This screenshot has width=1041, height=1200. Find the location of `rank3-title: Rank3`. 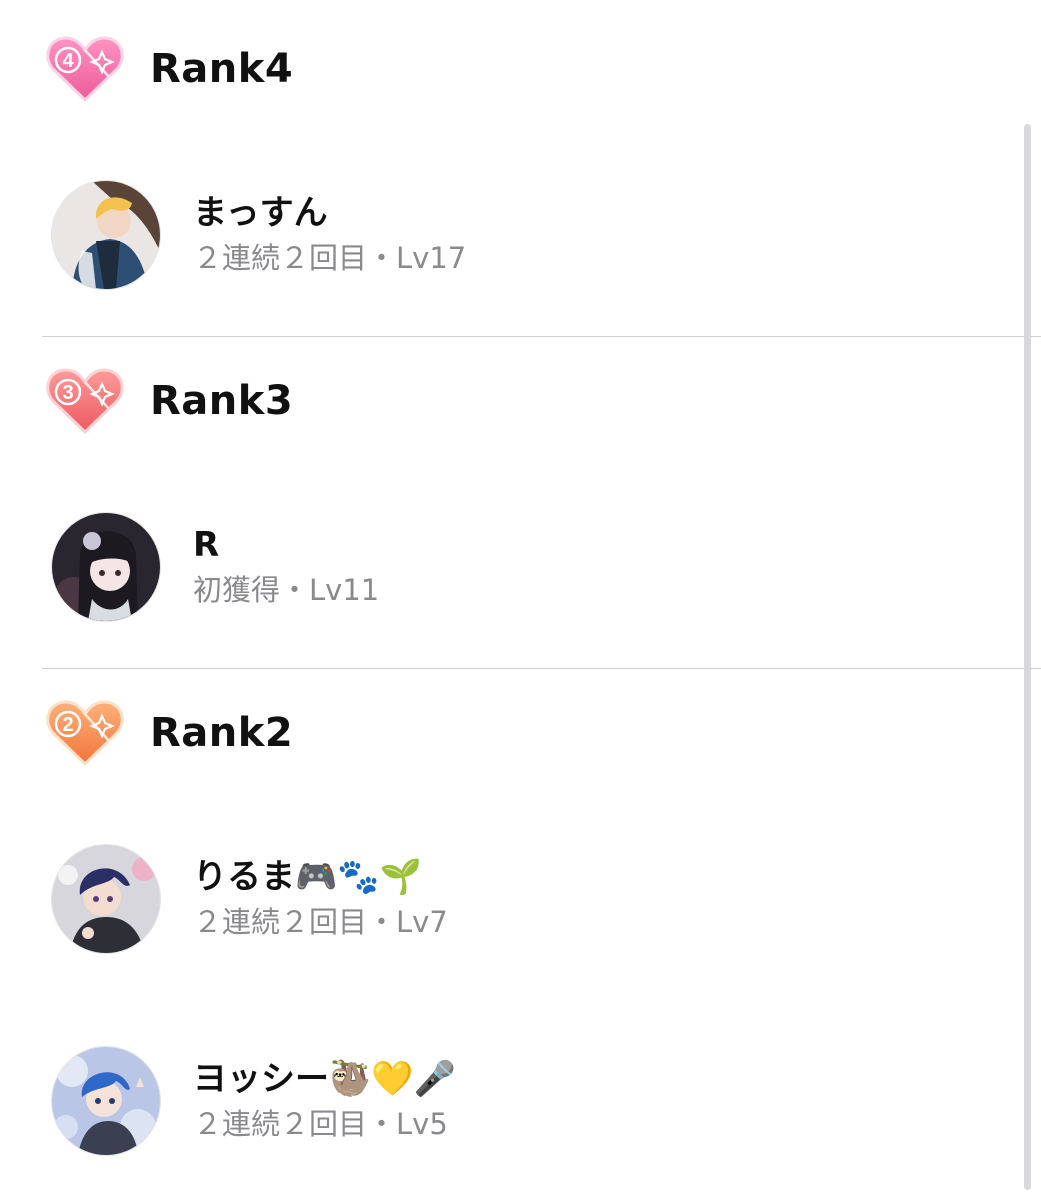

rank3-title: Rank3 is located at coordinates (222, 401).